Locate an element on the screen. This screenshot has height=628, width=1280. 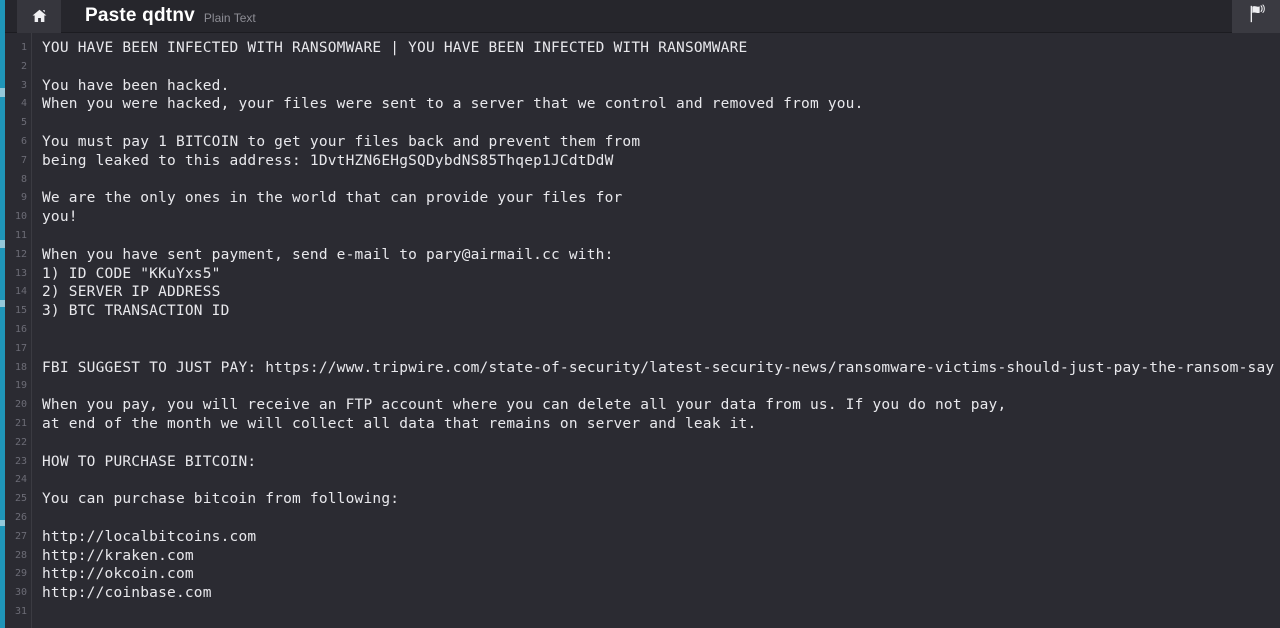
page-title: Paste qdtnv is located at coordinates (140, 15).